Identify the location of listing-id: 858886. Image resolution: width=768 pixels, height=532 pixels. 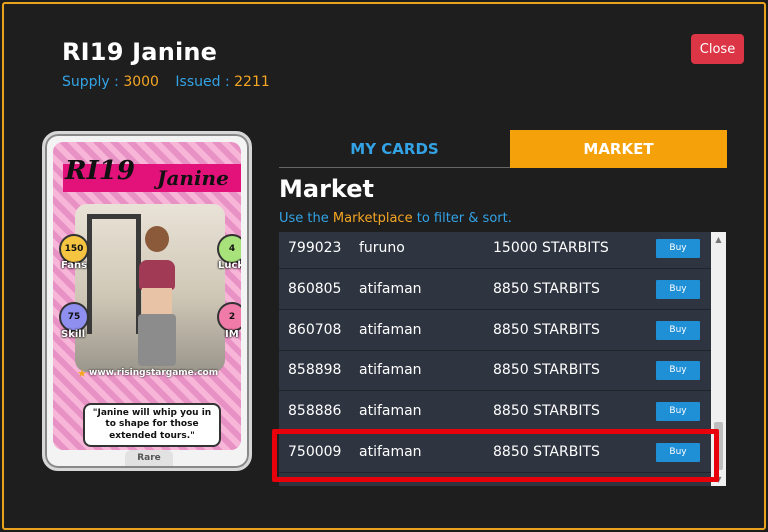
(315, 411).